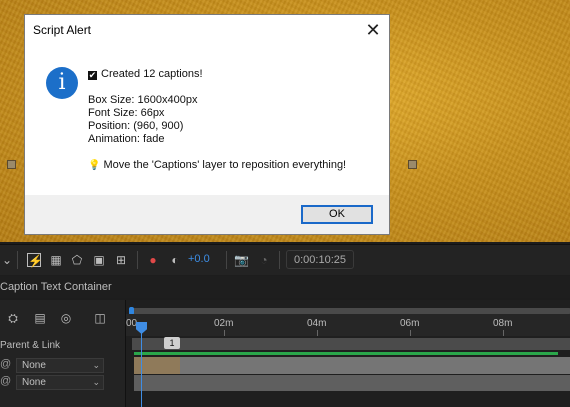 The image size is (570, 407). I want to click on box-size-text: Box Size: 1600x400px, so click(143, 100).